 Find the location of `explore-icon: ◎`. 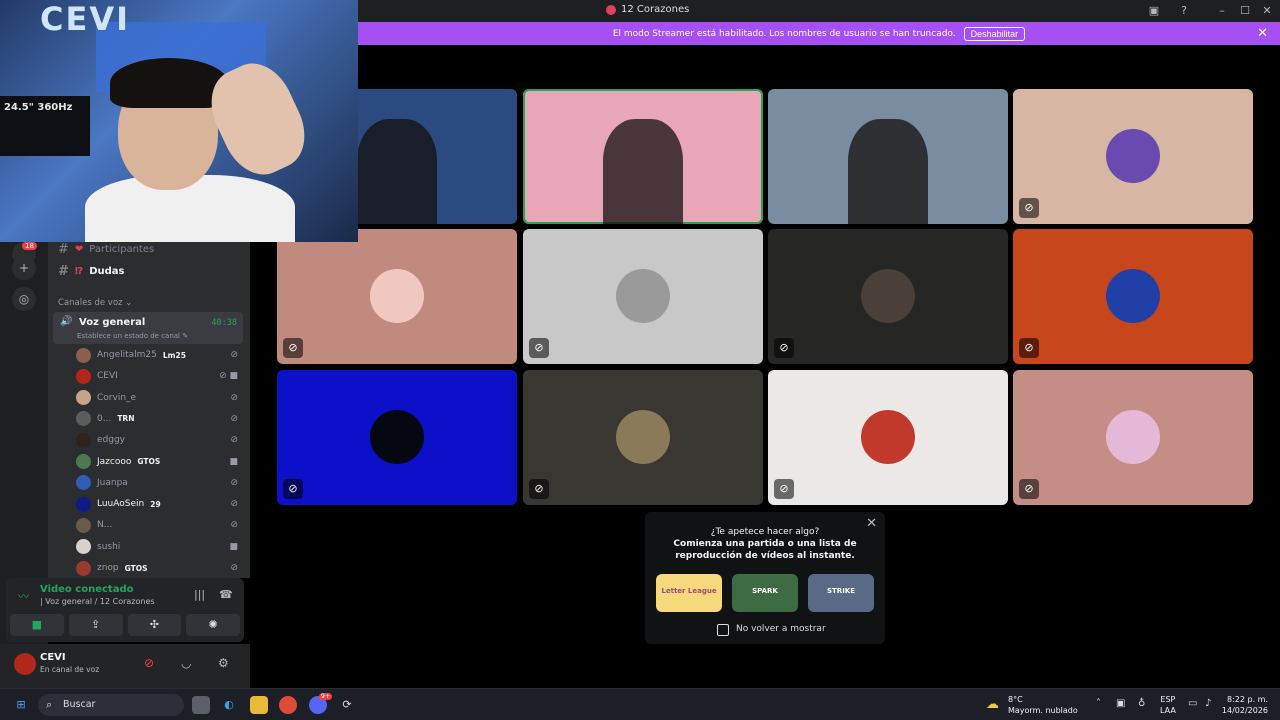

explore-icon: ◎ is located at coordinates (24, 299).